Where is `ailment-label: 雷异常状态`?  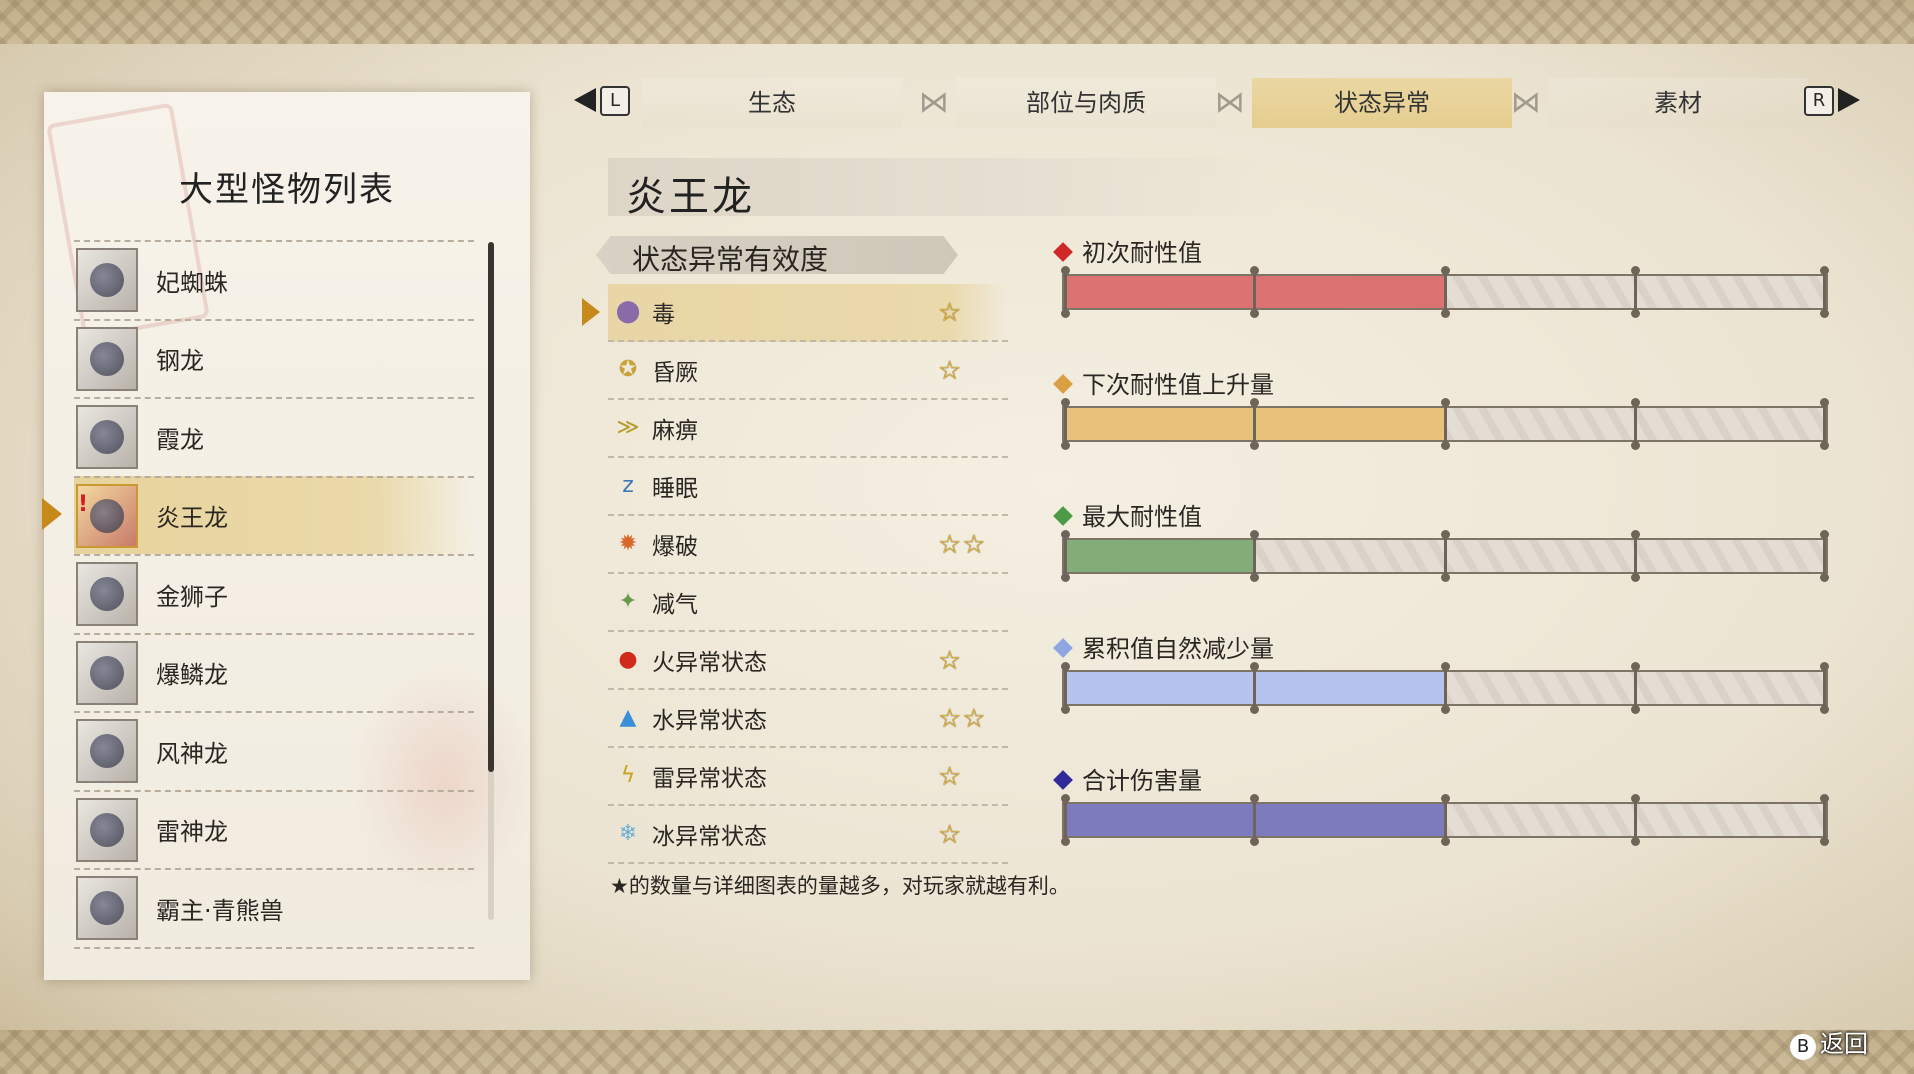 ailment-label: 雷异常状态 is located at coordinates (709, 779).